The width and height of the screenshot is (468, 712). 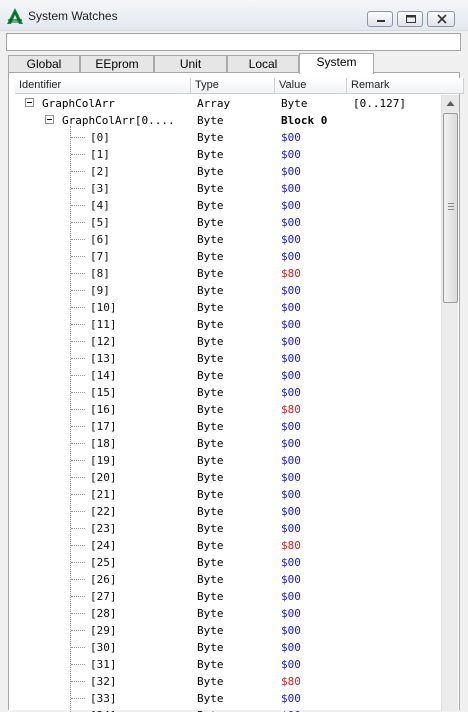 What do you see at coordinates (450, 403) in the screenshot?
I see `vertical-scrollbar` at bounding box center [450, 403].